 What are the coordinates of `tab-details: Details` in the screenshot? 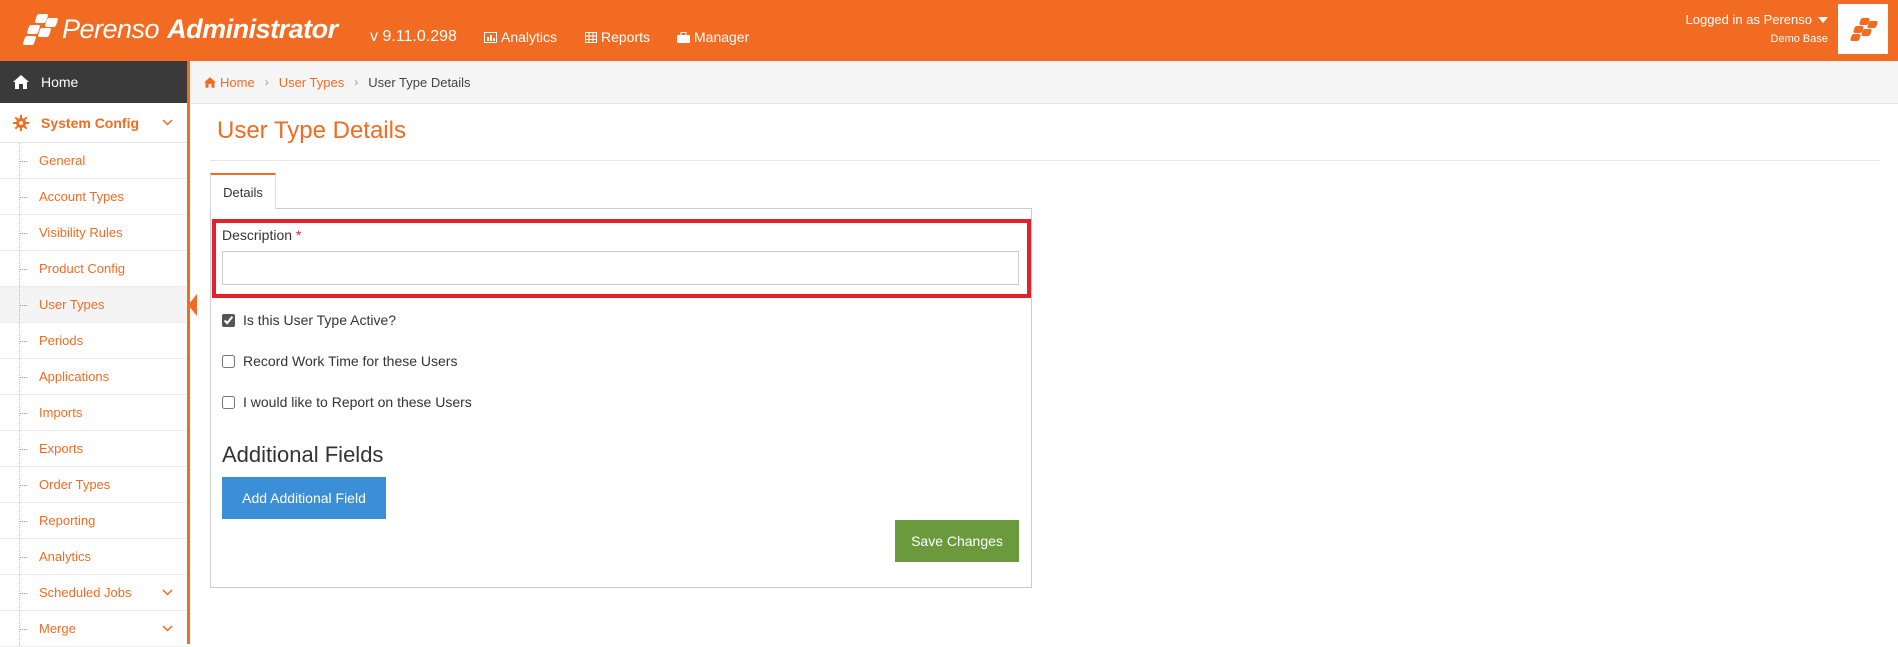 It's located at (243, 191).